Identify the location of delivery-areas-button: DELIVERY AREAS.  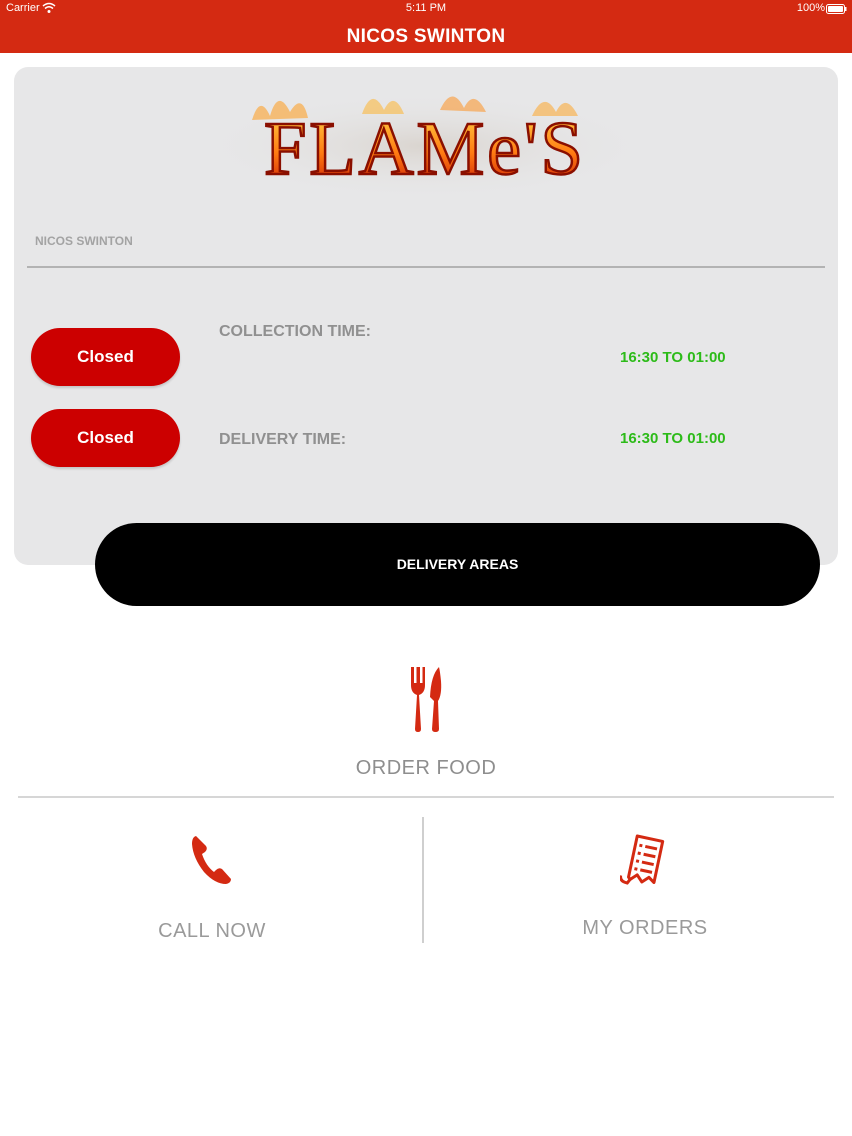
(457, 564).